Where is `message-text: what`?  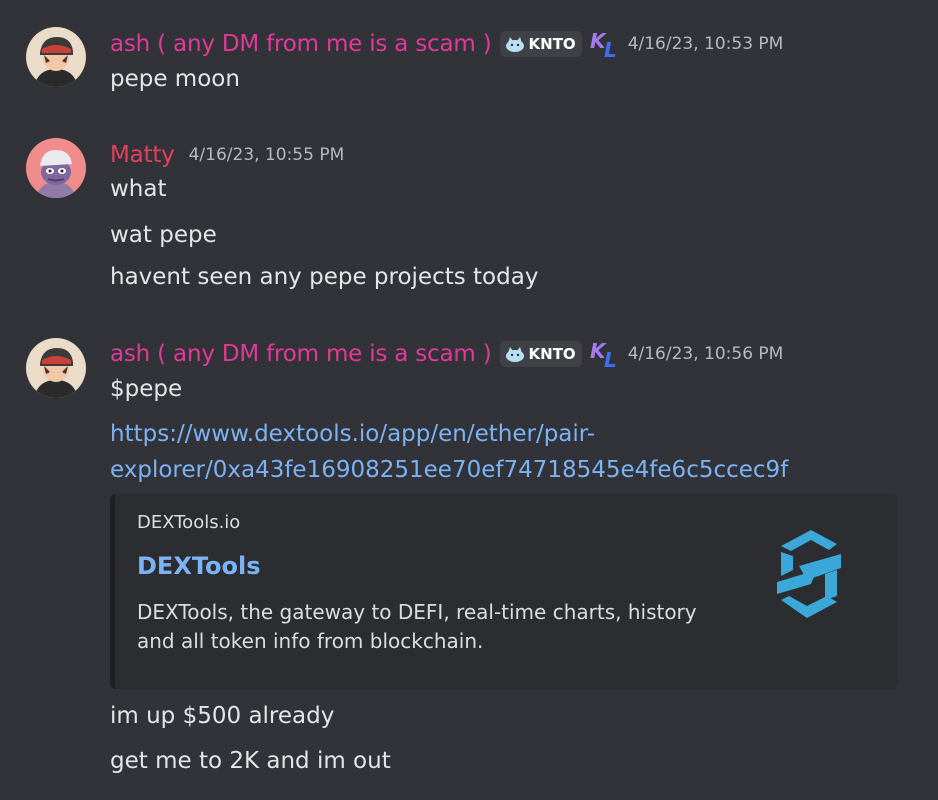
message-text: what is located at coordinates (138, 189).